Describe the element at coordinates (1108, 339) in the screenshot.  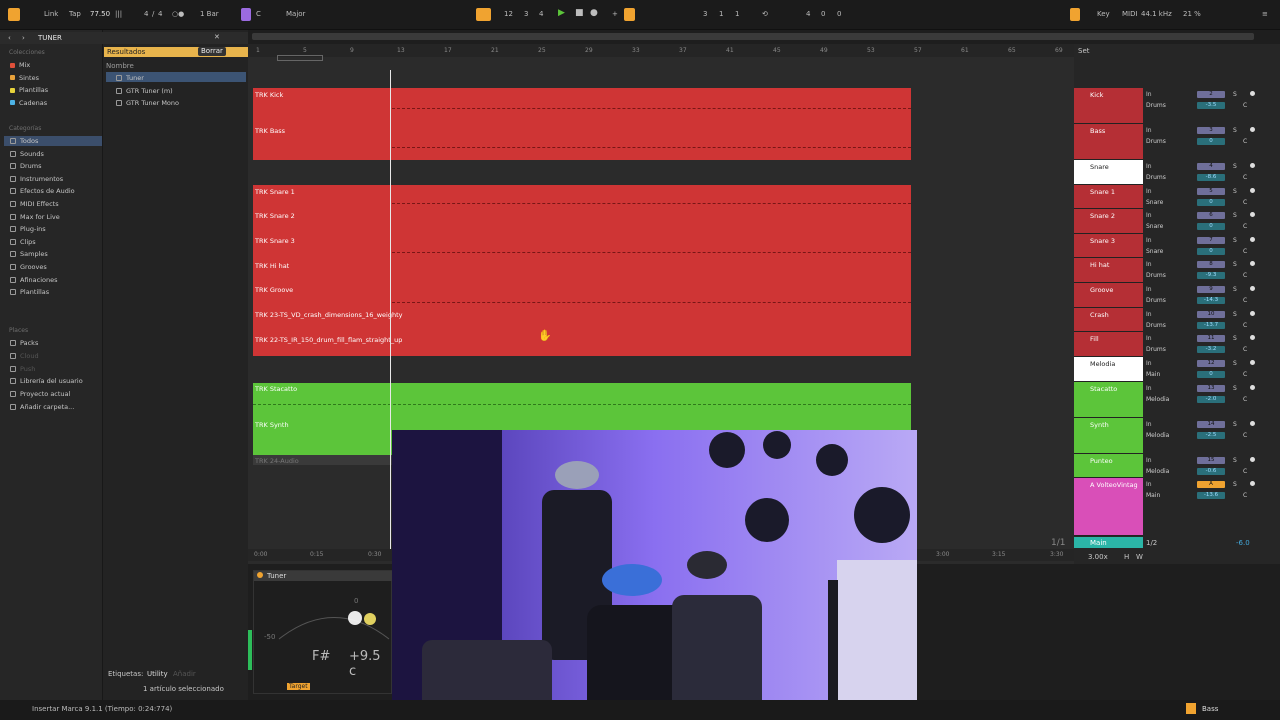
I see `mixer-channel-name: Fill` at that location.